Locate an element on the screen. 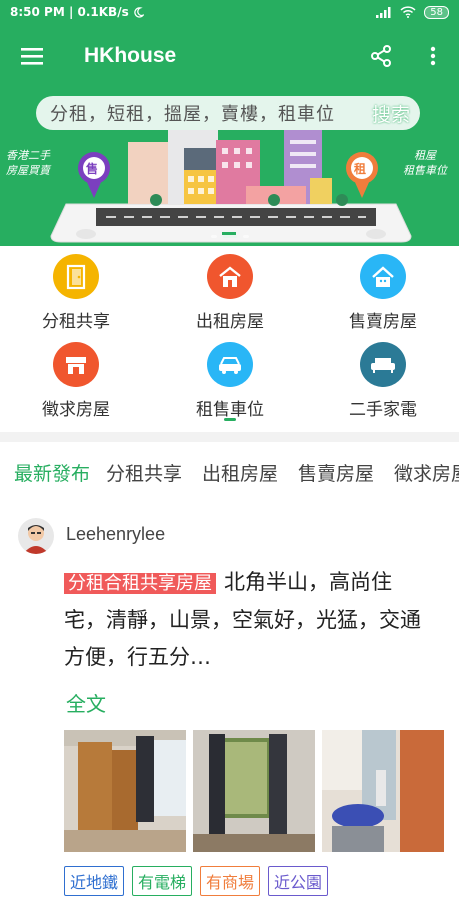 The height and width of the screenshot is (900, 459). sofa-icon is located at coordinates (383, 364).